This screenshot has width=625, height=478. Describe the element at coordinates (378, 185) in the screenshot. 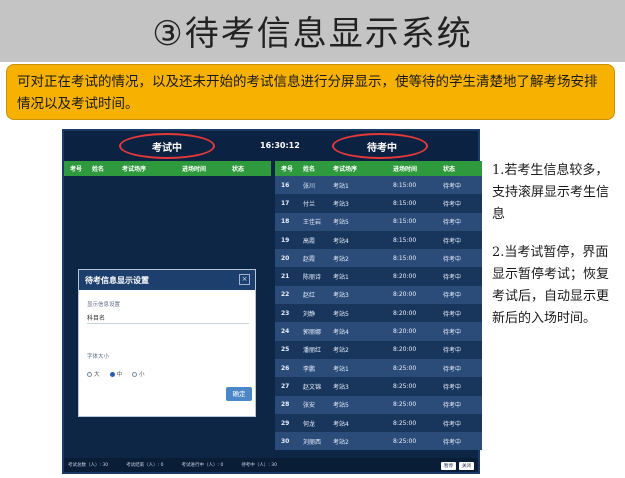

I see `table-row: 16 张川 考站1 8:15:00 待考中` at that location.